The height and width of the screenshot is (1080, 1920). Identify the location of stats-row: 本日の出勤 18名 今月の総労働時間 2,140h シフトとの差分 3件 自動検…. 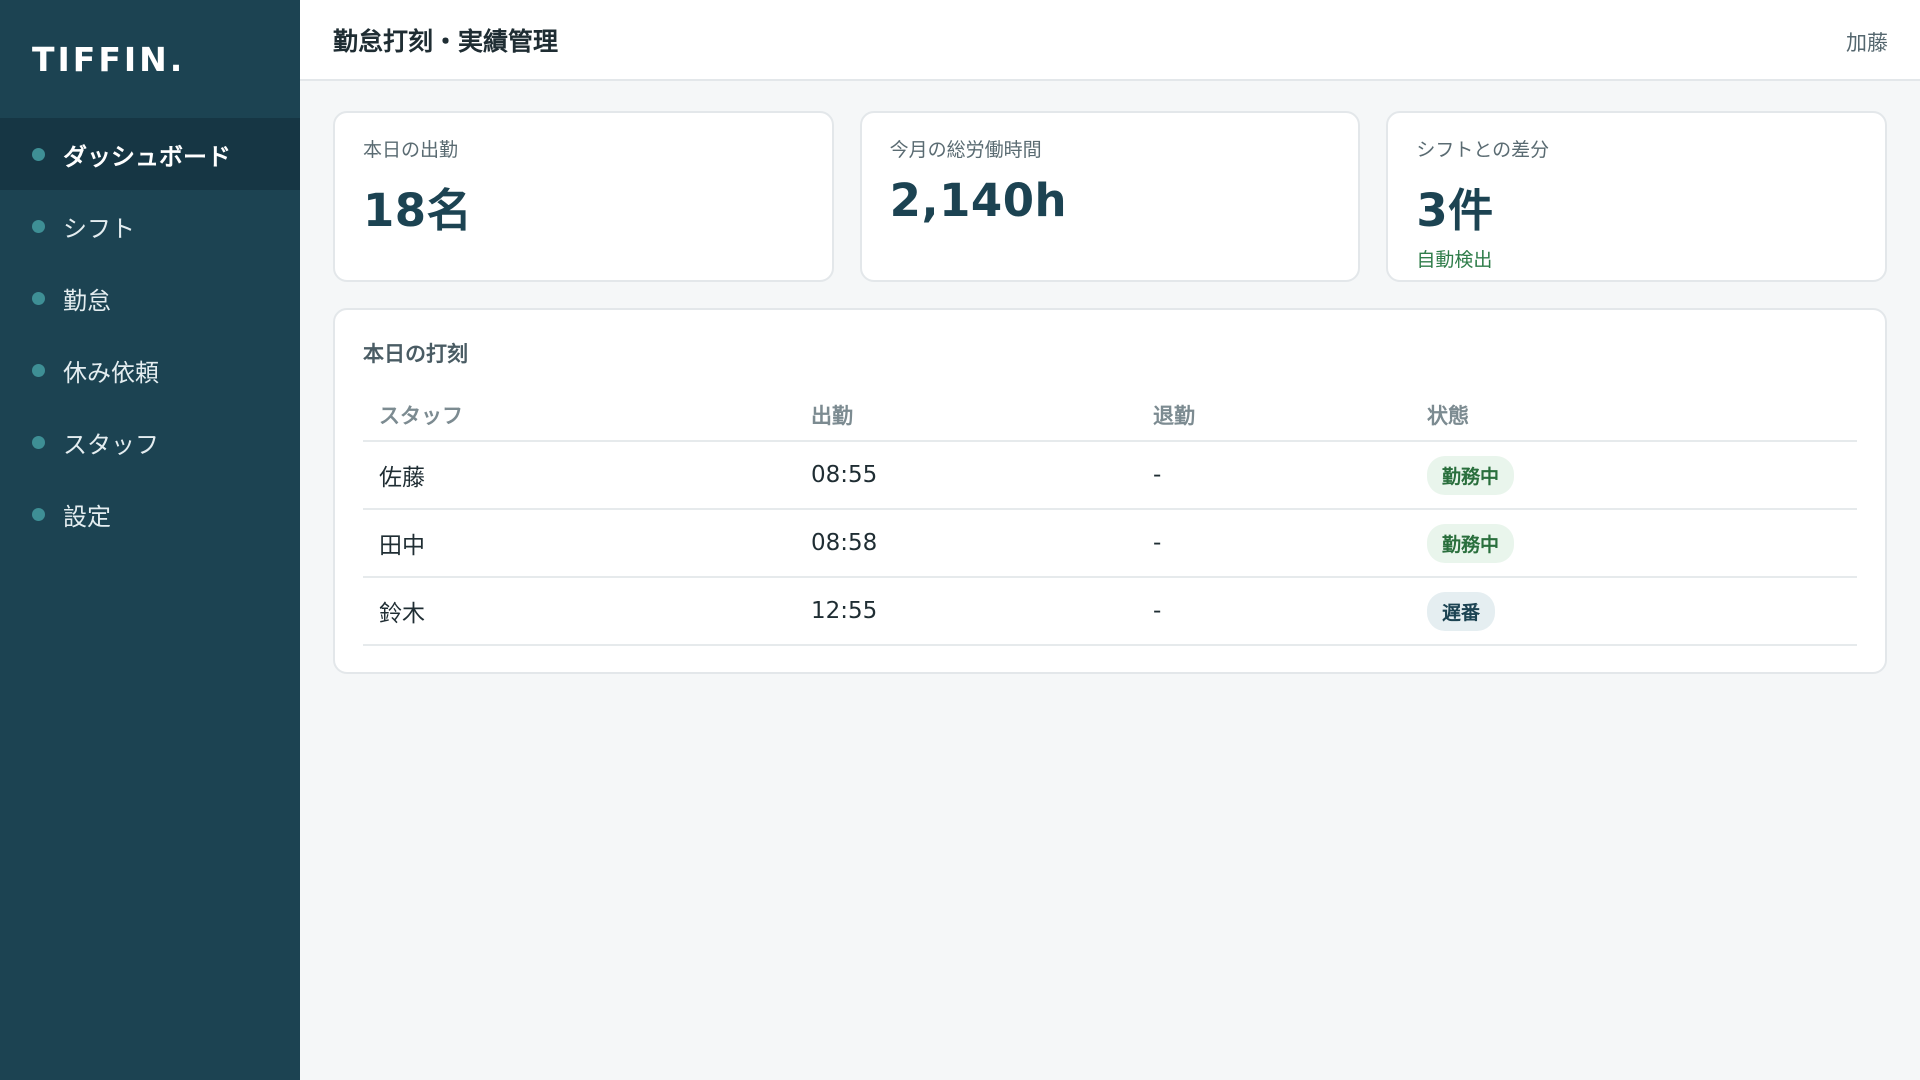
(1110, 196).